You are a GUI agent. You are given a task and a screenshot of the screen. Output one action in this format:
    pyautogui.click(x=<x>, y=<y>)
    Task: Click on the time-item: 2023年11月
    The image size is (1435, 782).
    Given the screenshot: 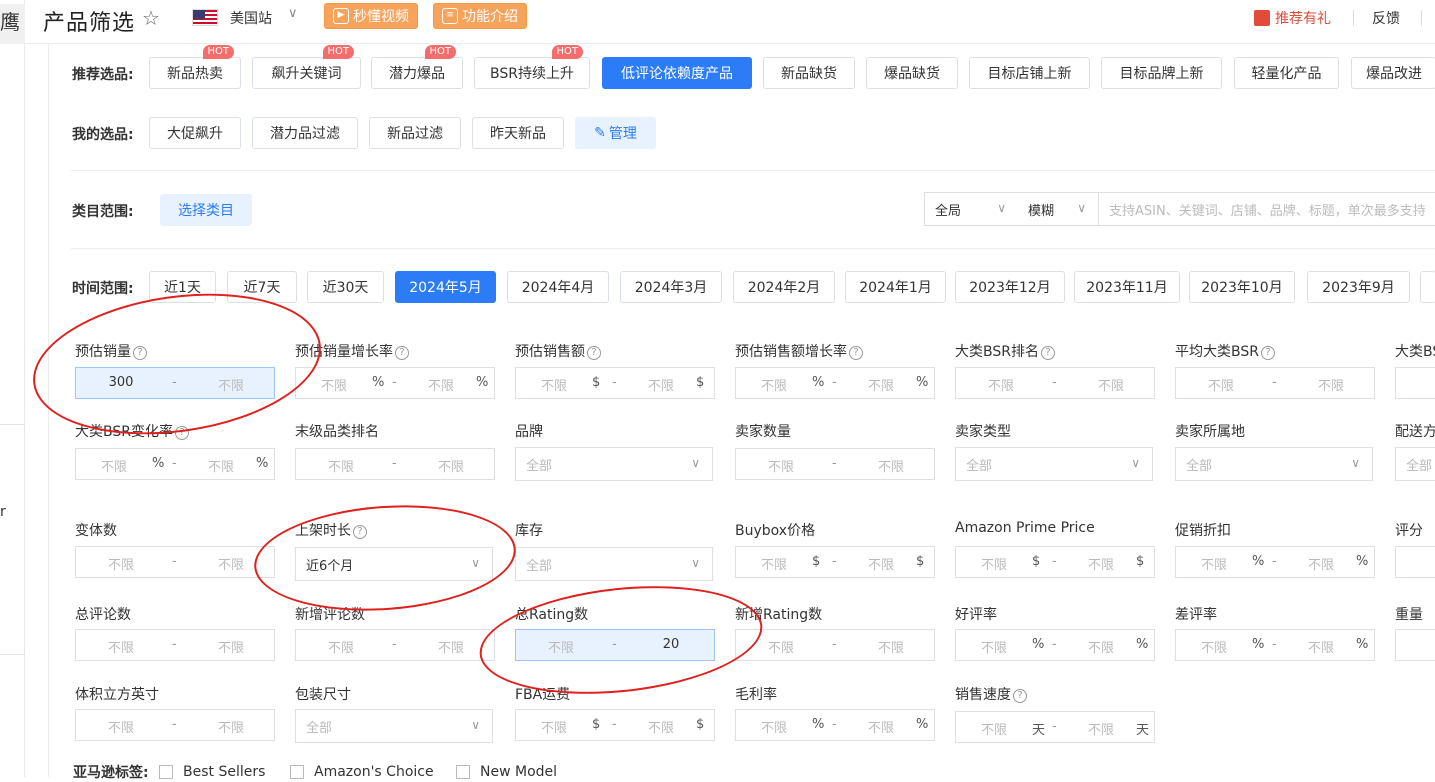 What is the action you would take?
    pyautogui.click(x=1127, y=287)
    